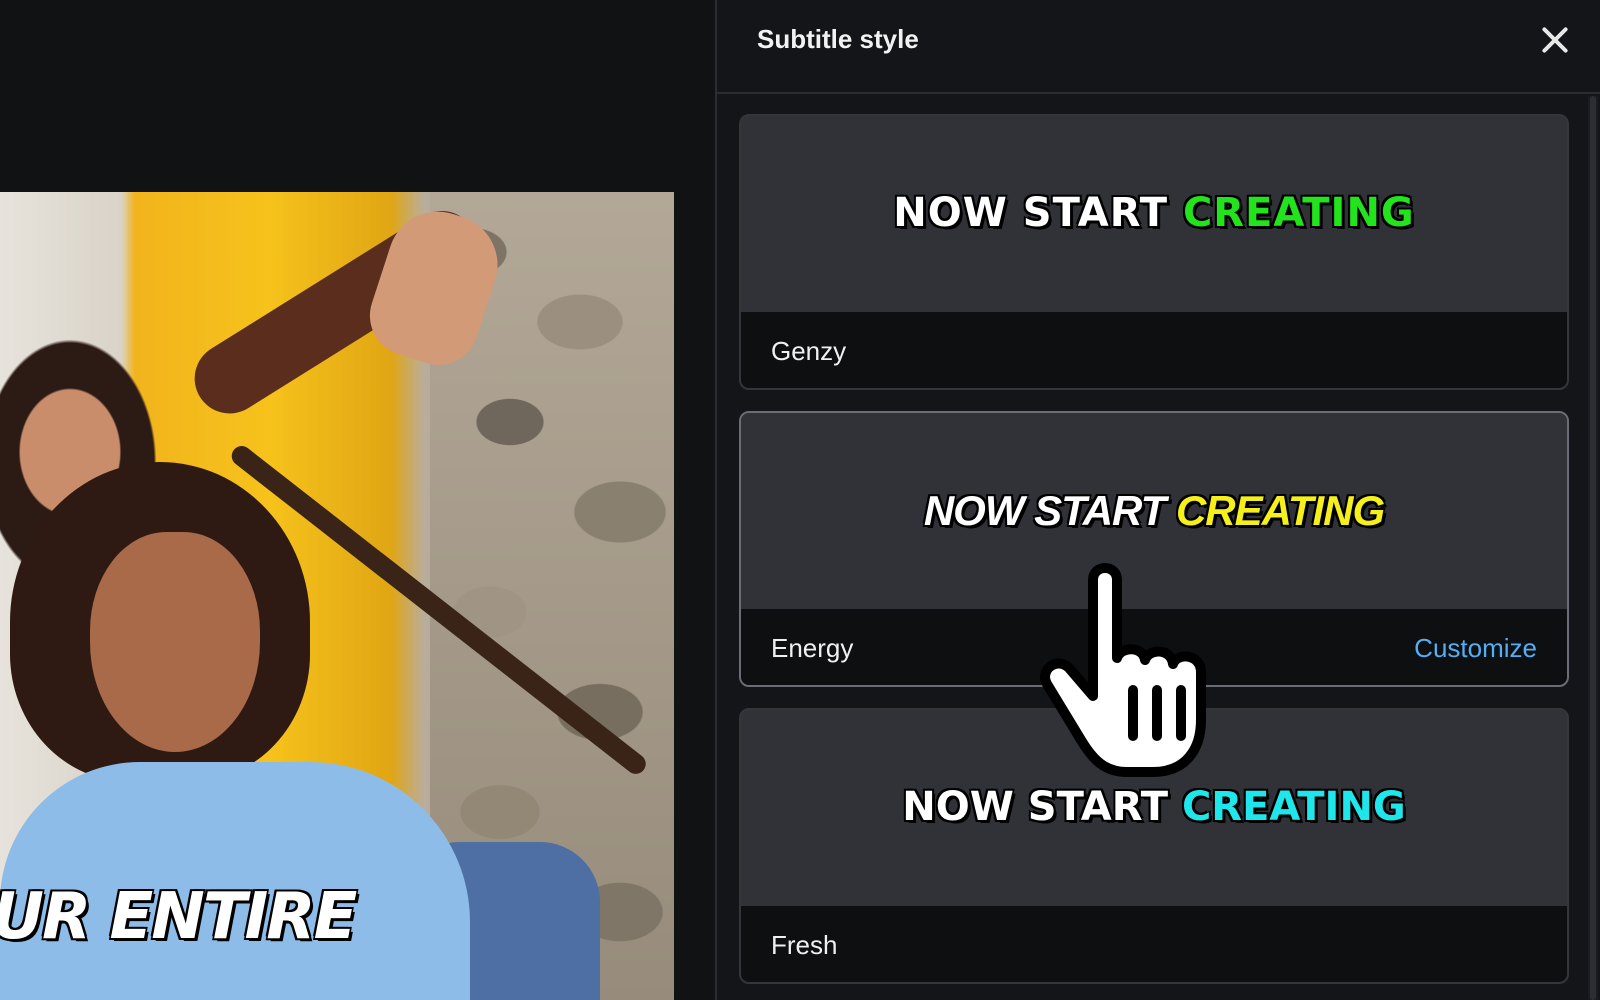  What do you see at coordinates (175, 642) in the screenshot?
I see `person-foreground-face` at bounding box center [175, 642].